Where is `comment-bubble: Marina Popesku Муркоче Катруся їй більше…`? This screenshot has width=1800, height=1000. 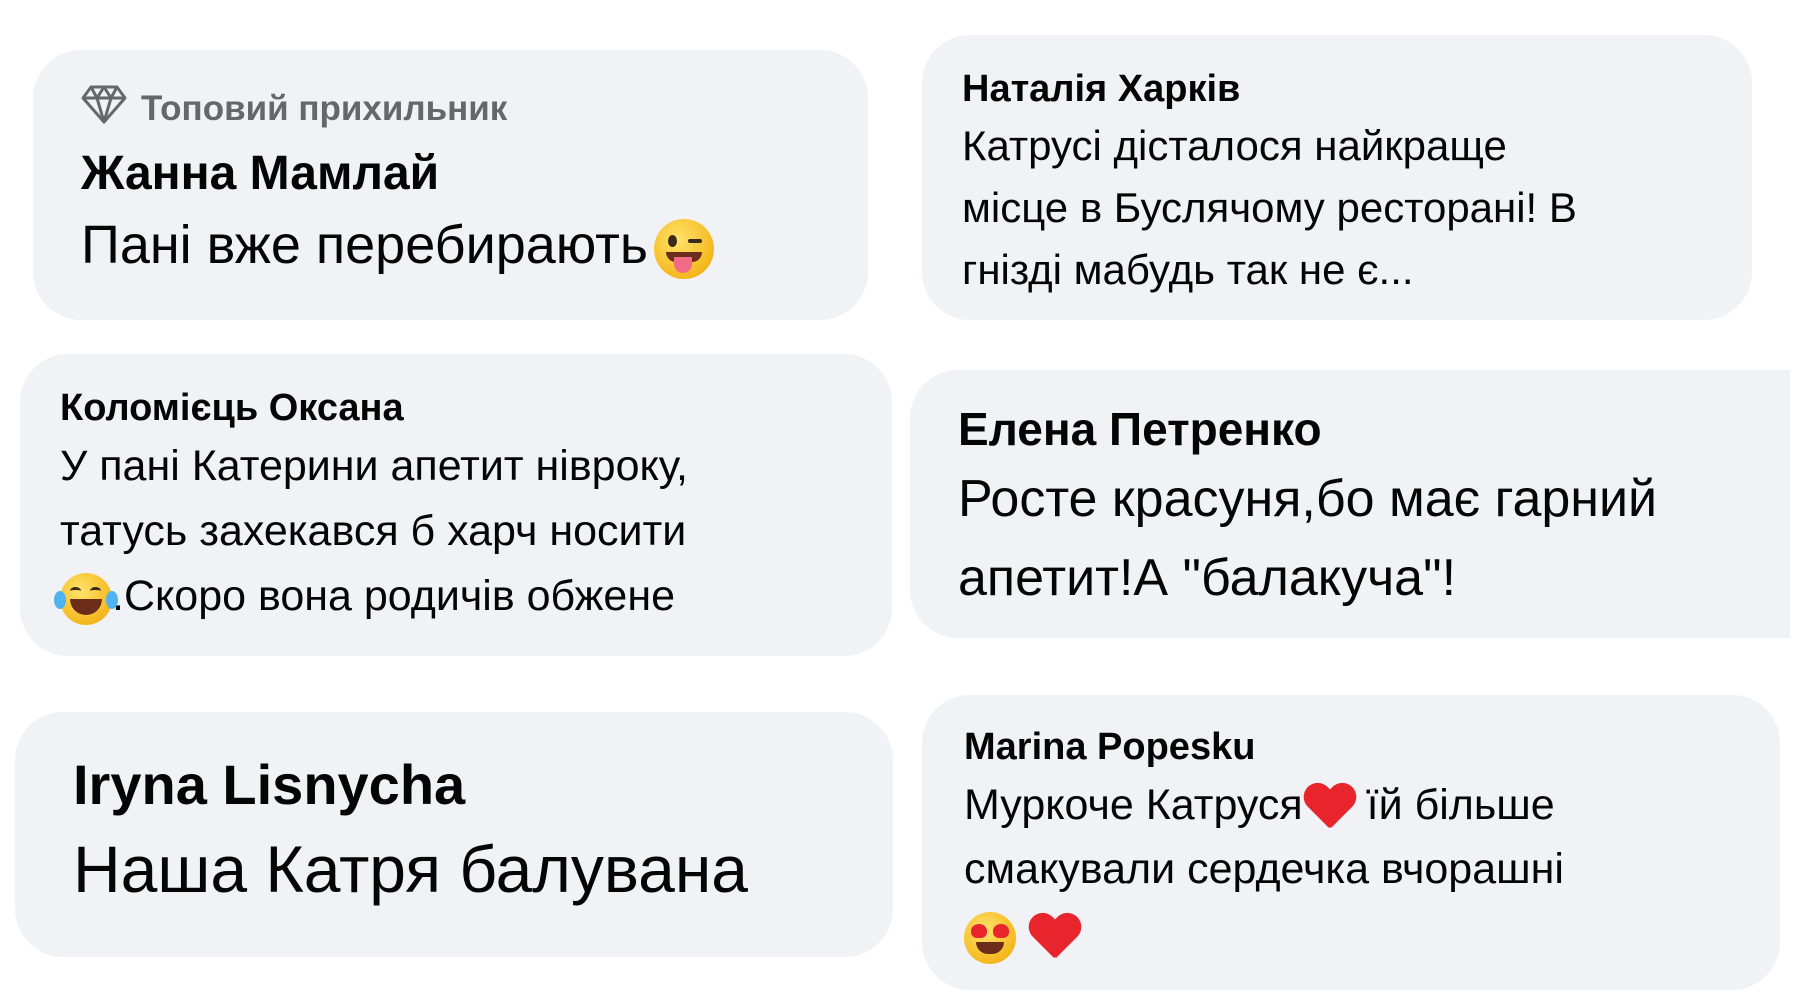 comment-bubble: Marina Popesku Муркоче Катруся їй більше… is located at coordinates (1351, 842).